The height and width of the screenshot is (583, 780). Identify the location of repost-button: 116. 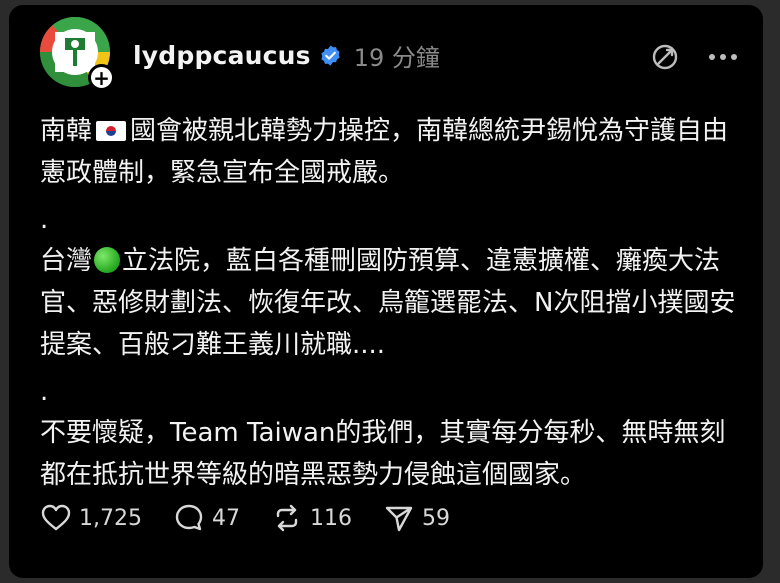
(312, 518).